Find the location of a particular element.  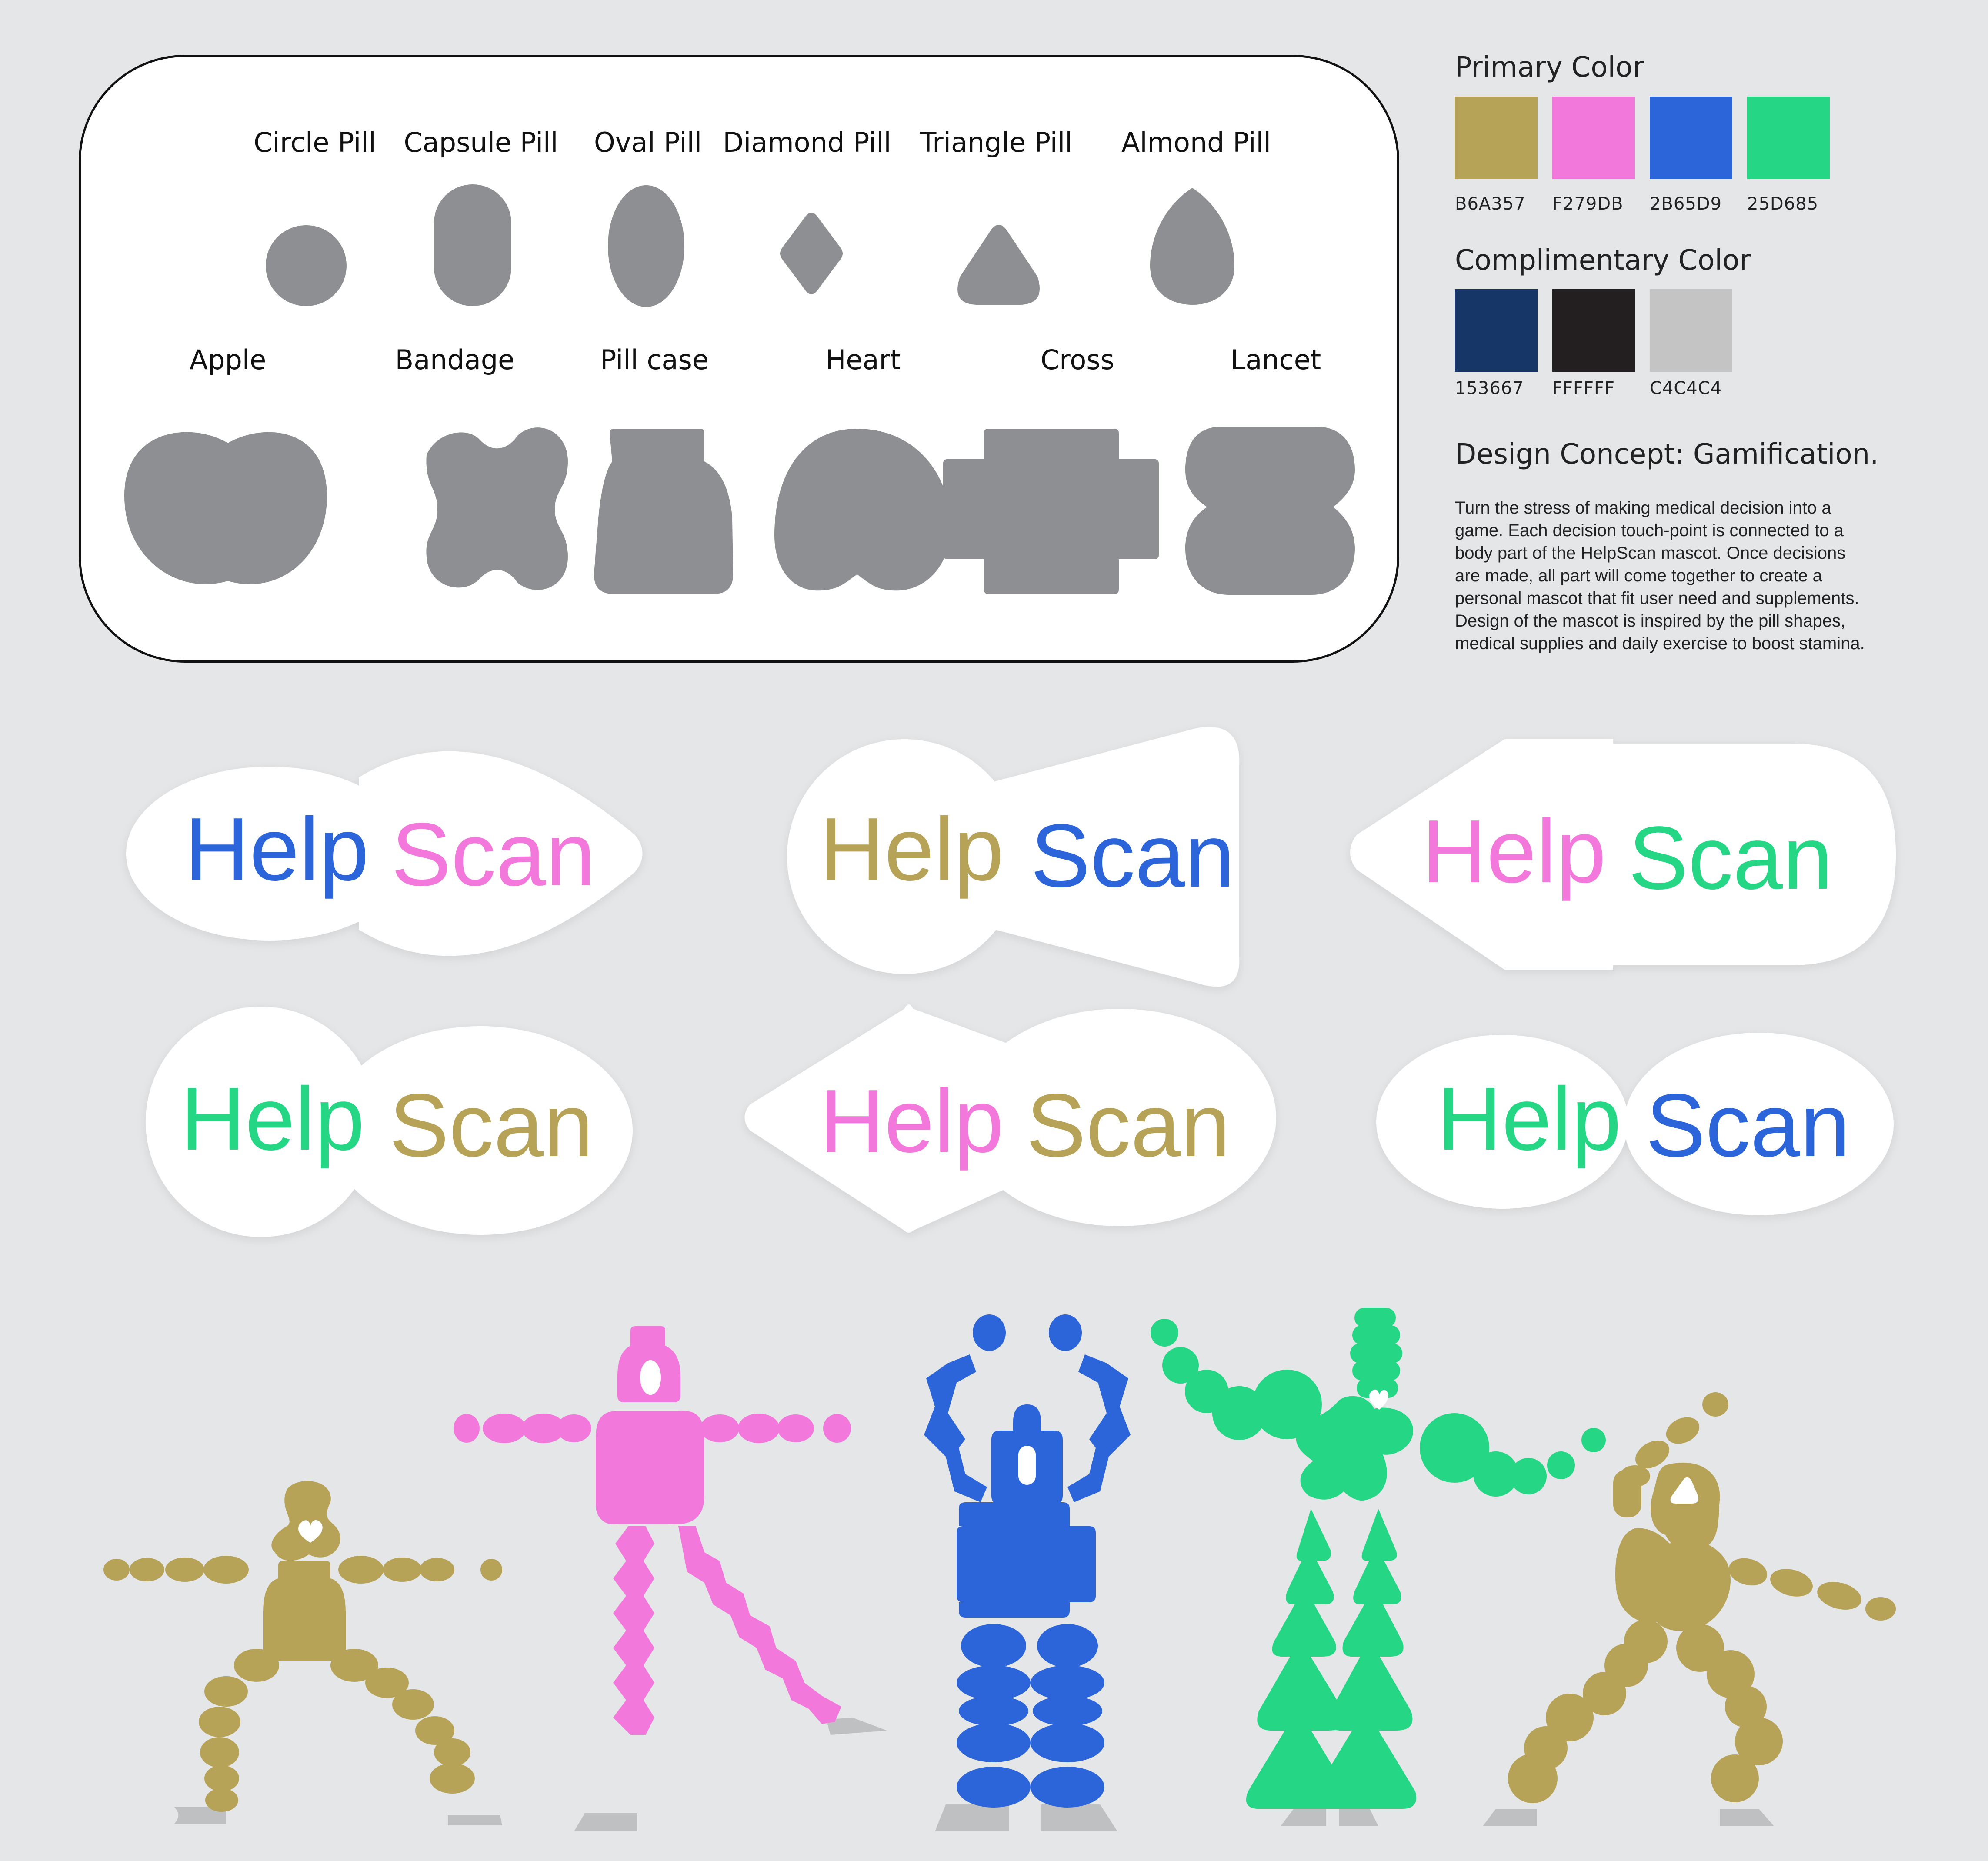

logo-4-help: Help is located at coordinates (272, 1119).